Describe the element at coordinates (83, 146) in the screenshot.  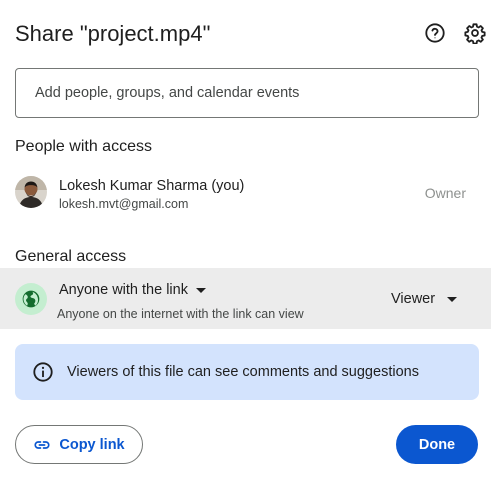
I see `people-with-access-heading: People with access` at that location.